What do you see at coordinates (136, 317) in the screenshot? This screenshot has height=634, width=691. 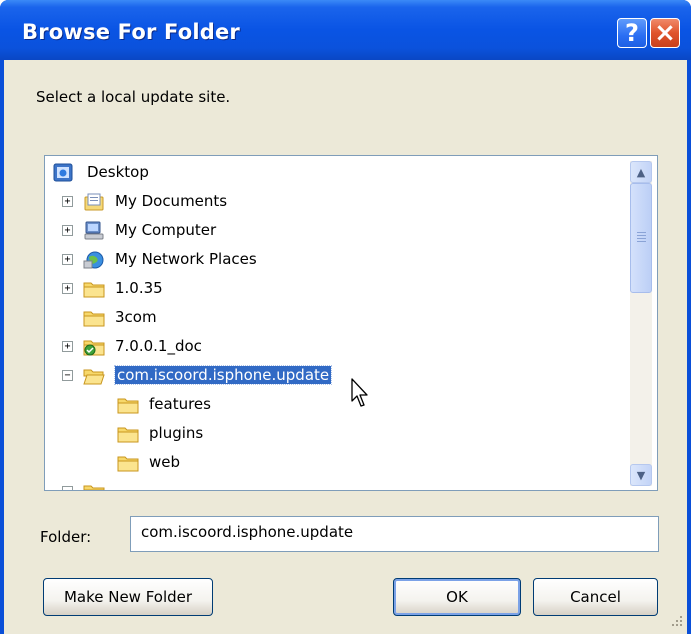 I see `tree-item-label: 3com` at bounding box center [136, 317].